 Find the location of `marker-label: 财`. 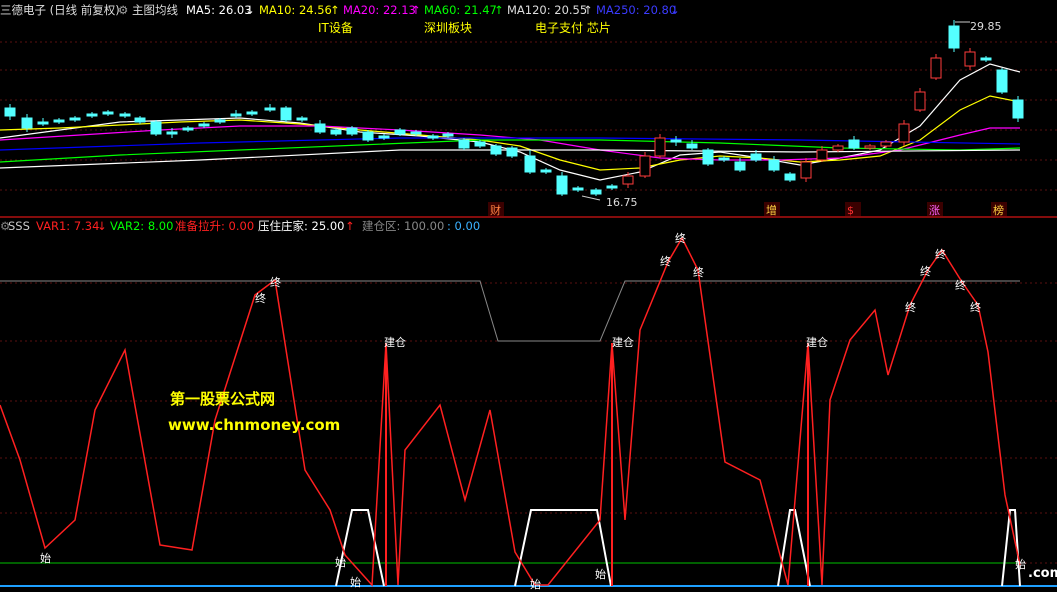

marker-label: 财 is located at coordinates (495, 210).